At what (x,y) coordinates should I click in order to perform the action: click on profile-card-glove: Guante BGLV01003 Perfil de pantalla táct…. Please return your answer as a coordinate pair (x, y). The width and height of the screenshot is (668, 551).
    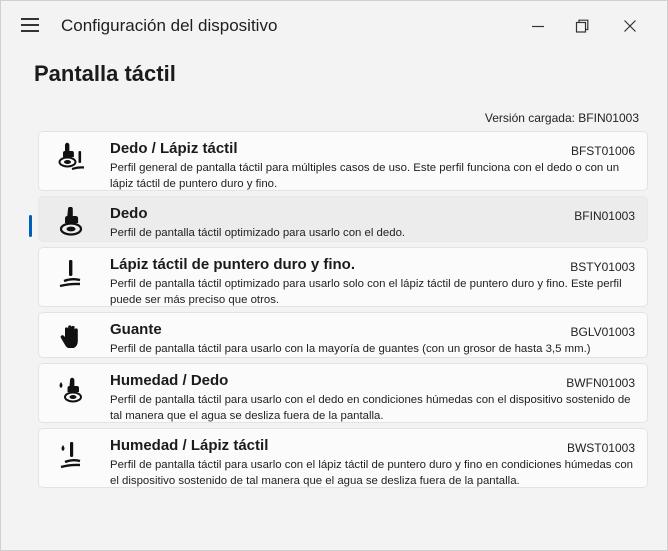
    Looking at the image, I should click on (343, 335).